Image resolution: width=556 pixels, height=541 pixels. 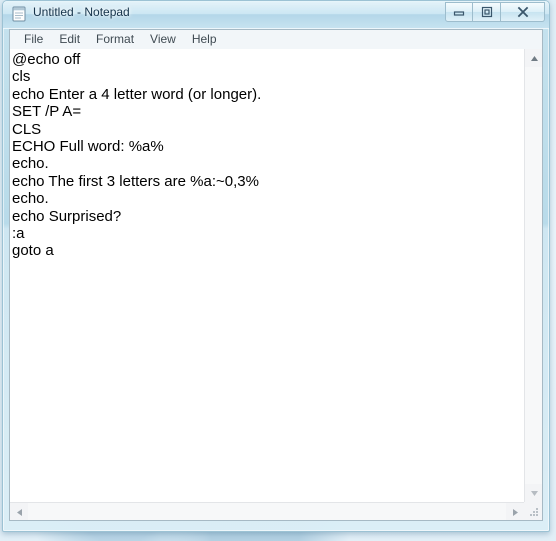 I want to click on horizontal-scrollbar-track, so click(x=267, y=511).